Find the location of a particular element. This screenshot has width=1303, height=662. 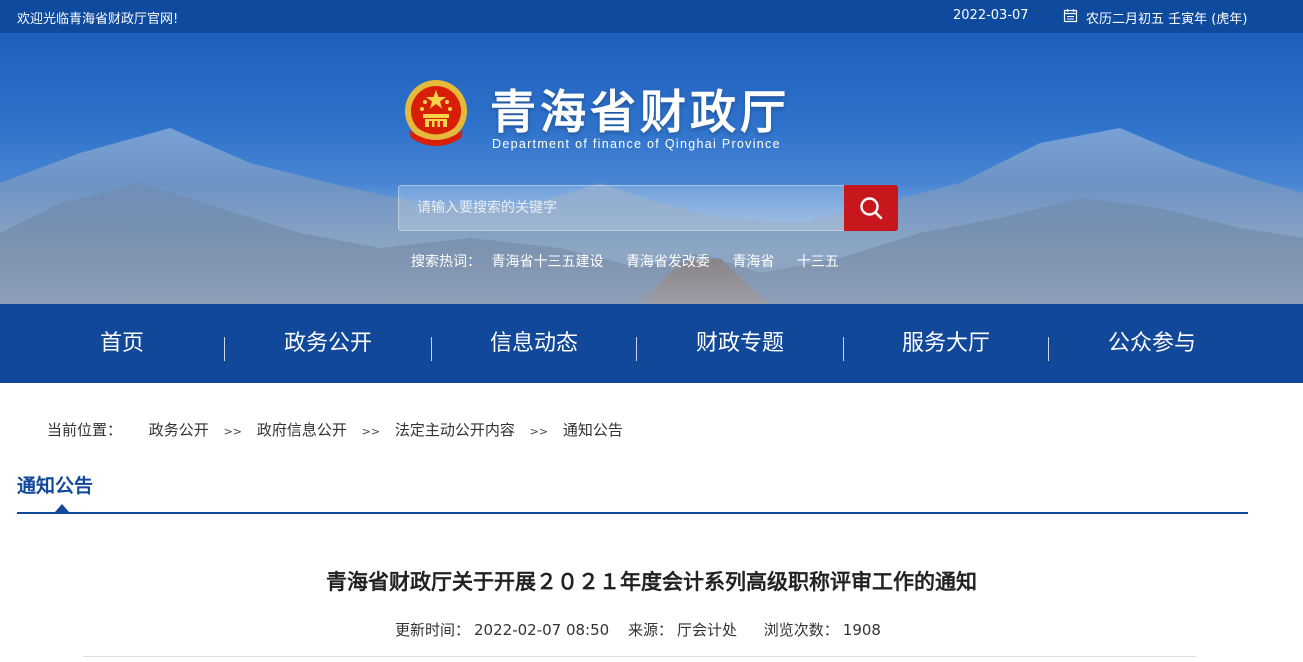

hot-word-1: 青海省十三五建设 is located at coordinates (547, 262).